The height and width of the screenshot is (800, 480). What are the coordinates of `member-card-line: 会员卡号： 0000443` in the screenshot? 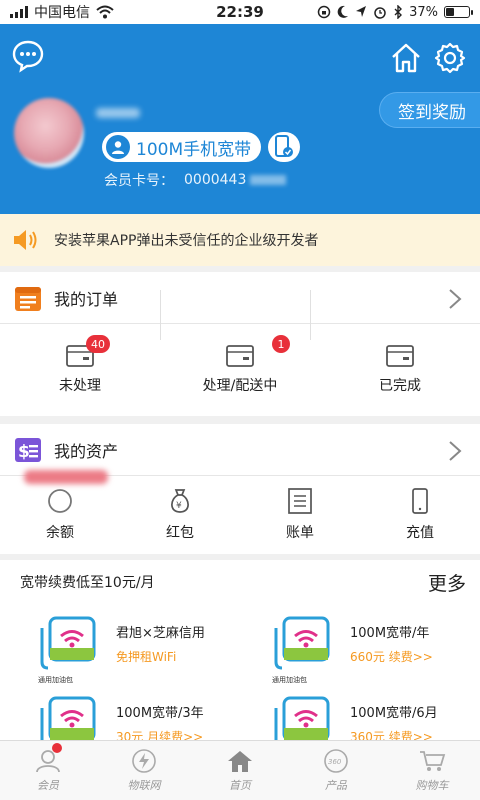 It's located at (195, 180).